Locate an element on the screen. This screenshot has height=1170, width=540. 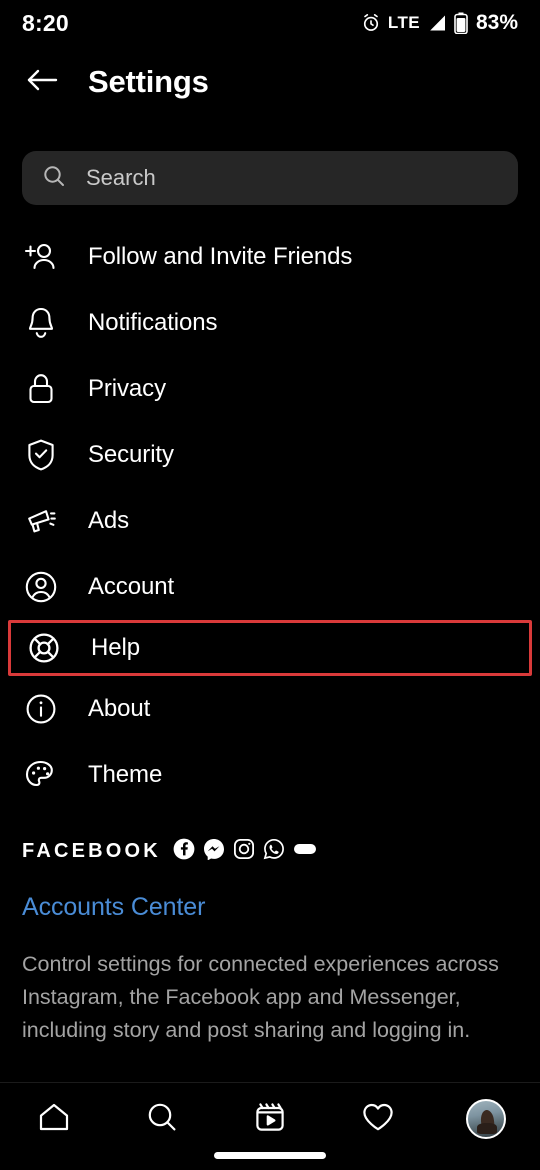
facebook-brand-label: FACEBOOK is located at coordinates (91, 851).